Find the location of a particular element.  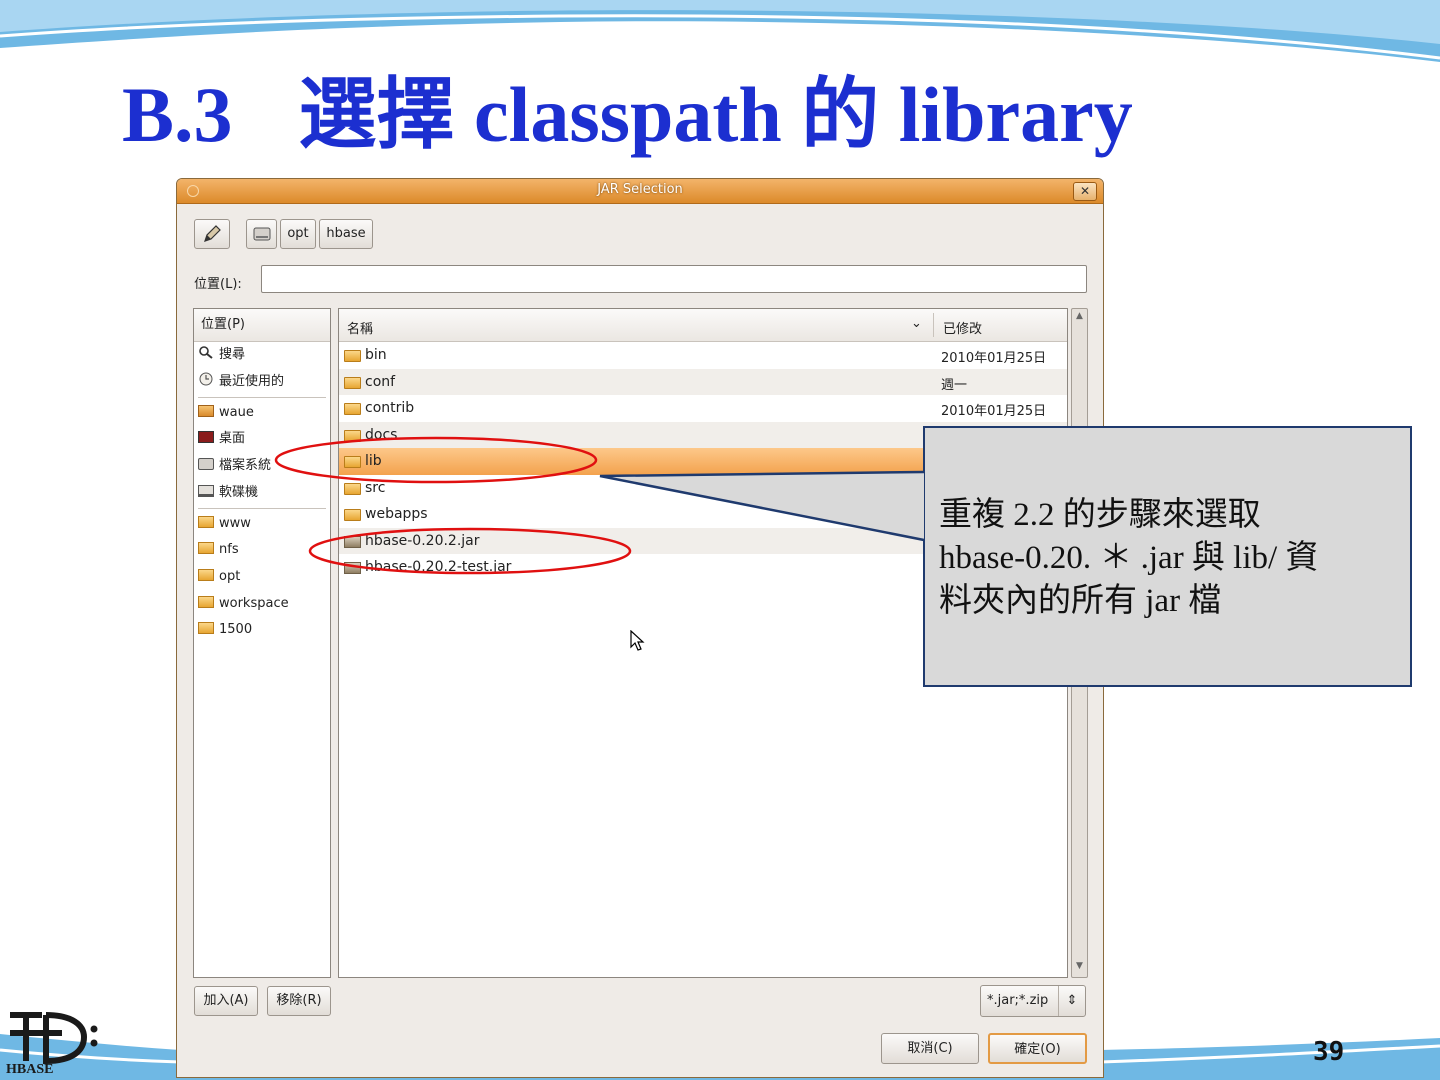

place-opt: opt is located at coordinates (219, 577).